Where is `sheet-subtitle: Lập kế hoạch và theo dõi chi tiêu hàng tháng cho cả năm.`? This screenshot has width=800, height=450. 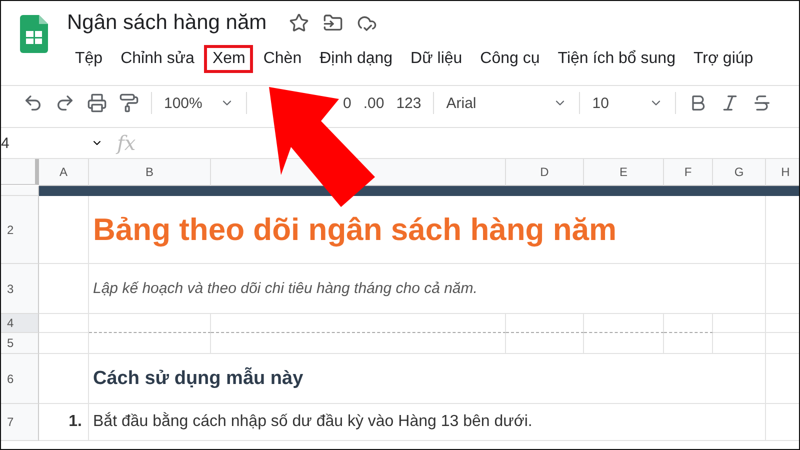 sheet-subtitle: Lập kế hoạch và theo dõi chi tiêu hàng tháng cho cả năm. is located at coordinates (285, 288).